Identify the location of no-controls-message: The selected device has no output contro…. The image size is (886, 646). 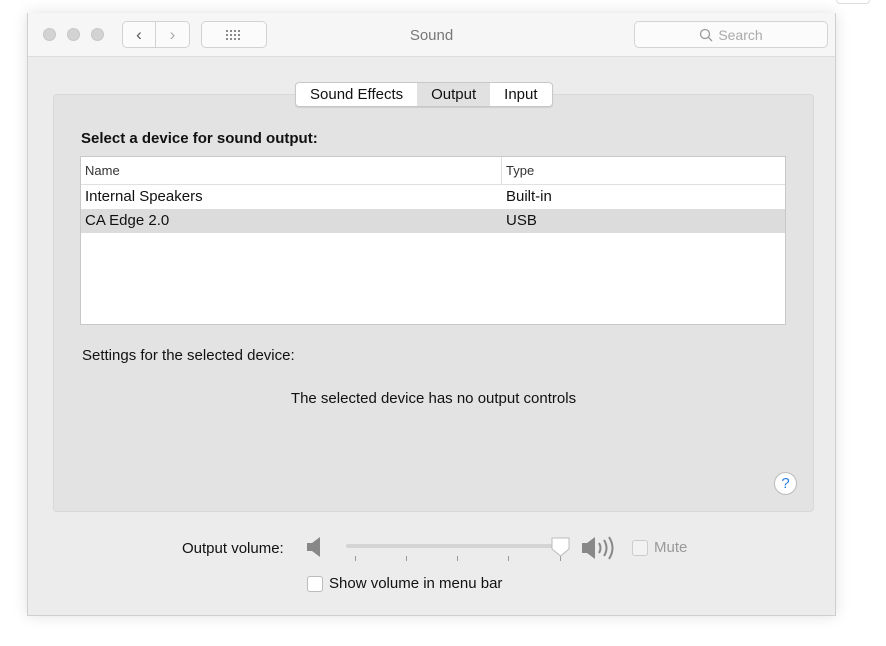
(433, 398).